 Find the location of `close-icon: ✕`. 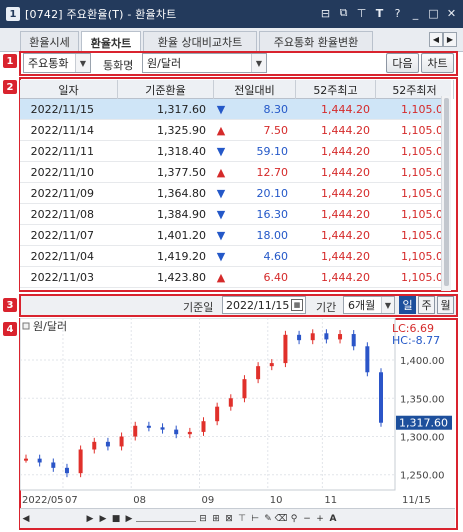

close-icon: ✕ is located at coordinates (451, 13).